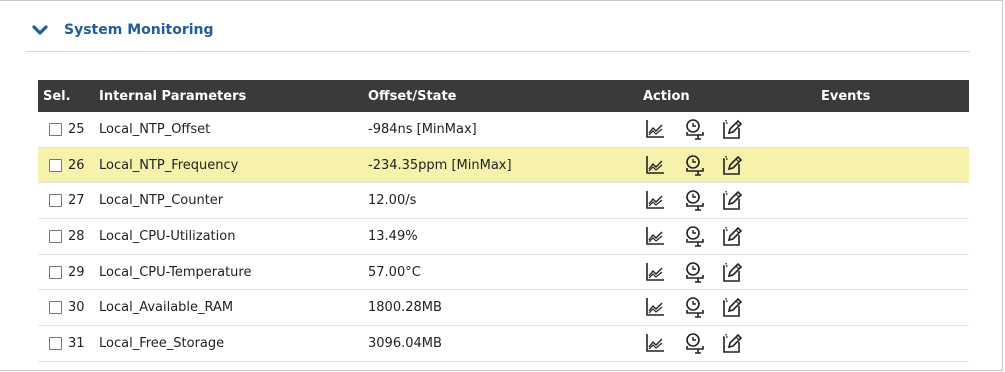 The width and height of the screenshot is (1005, 372). Describe the element at coordinates (503, 344) in the screenshot. I see `table-row: 31 Local_Free_Storage 3096.04MB` at that location.